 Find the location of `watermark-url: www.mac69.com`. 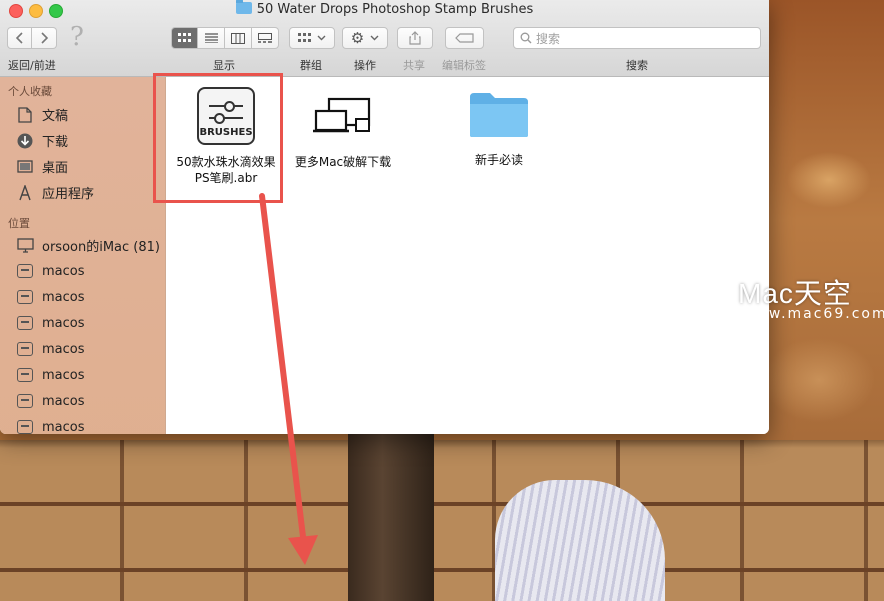

watermark-url: www.mac69.com is located at coordinates (813, 314).